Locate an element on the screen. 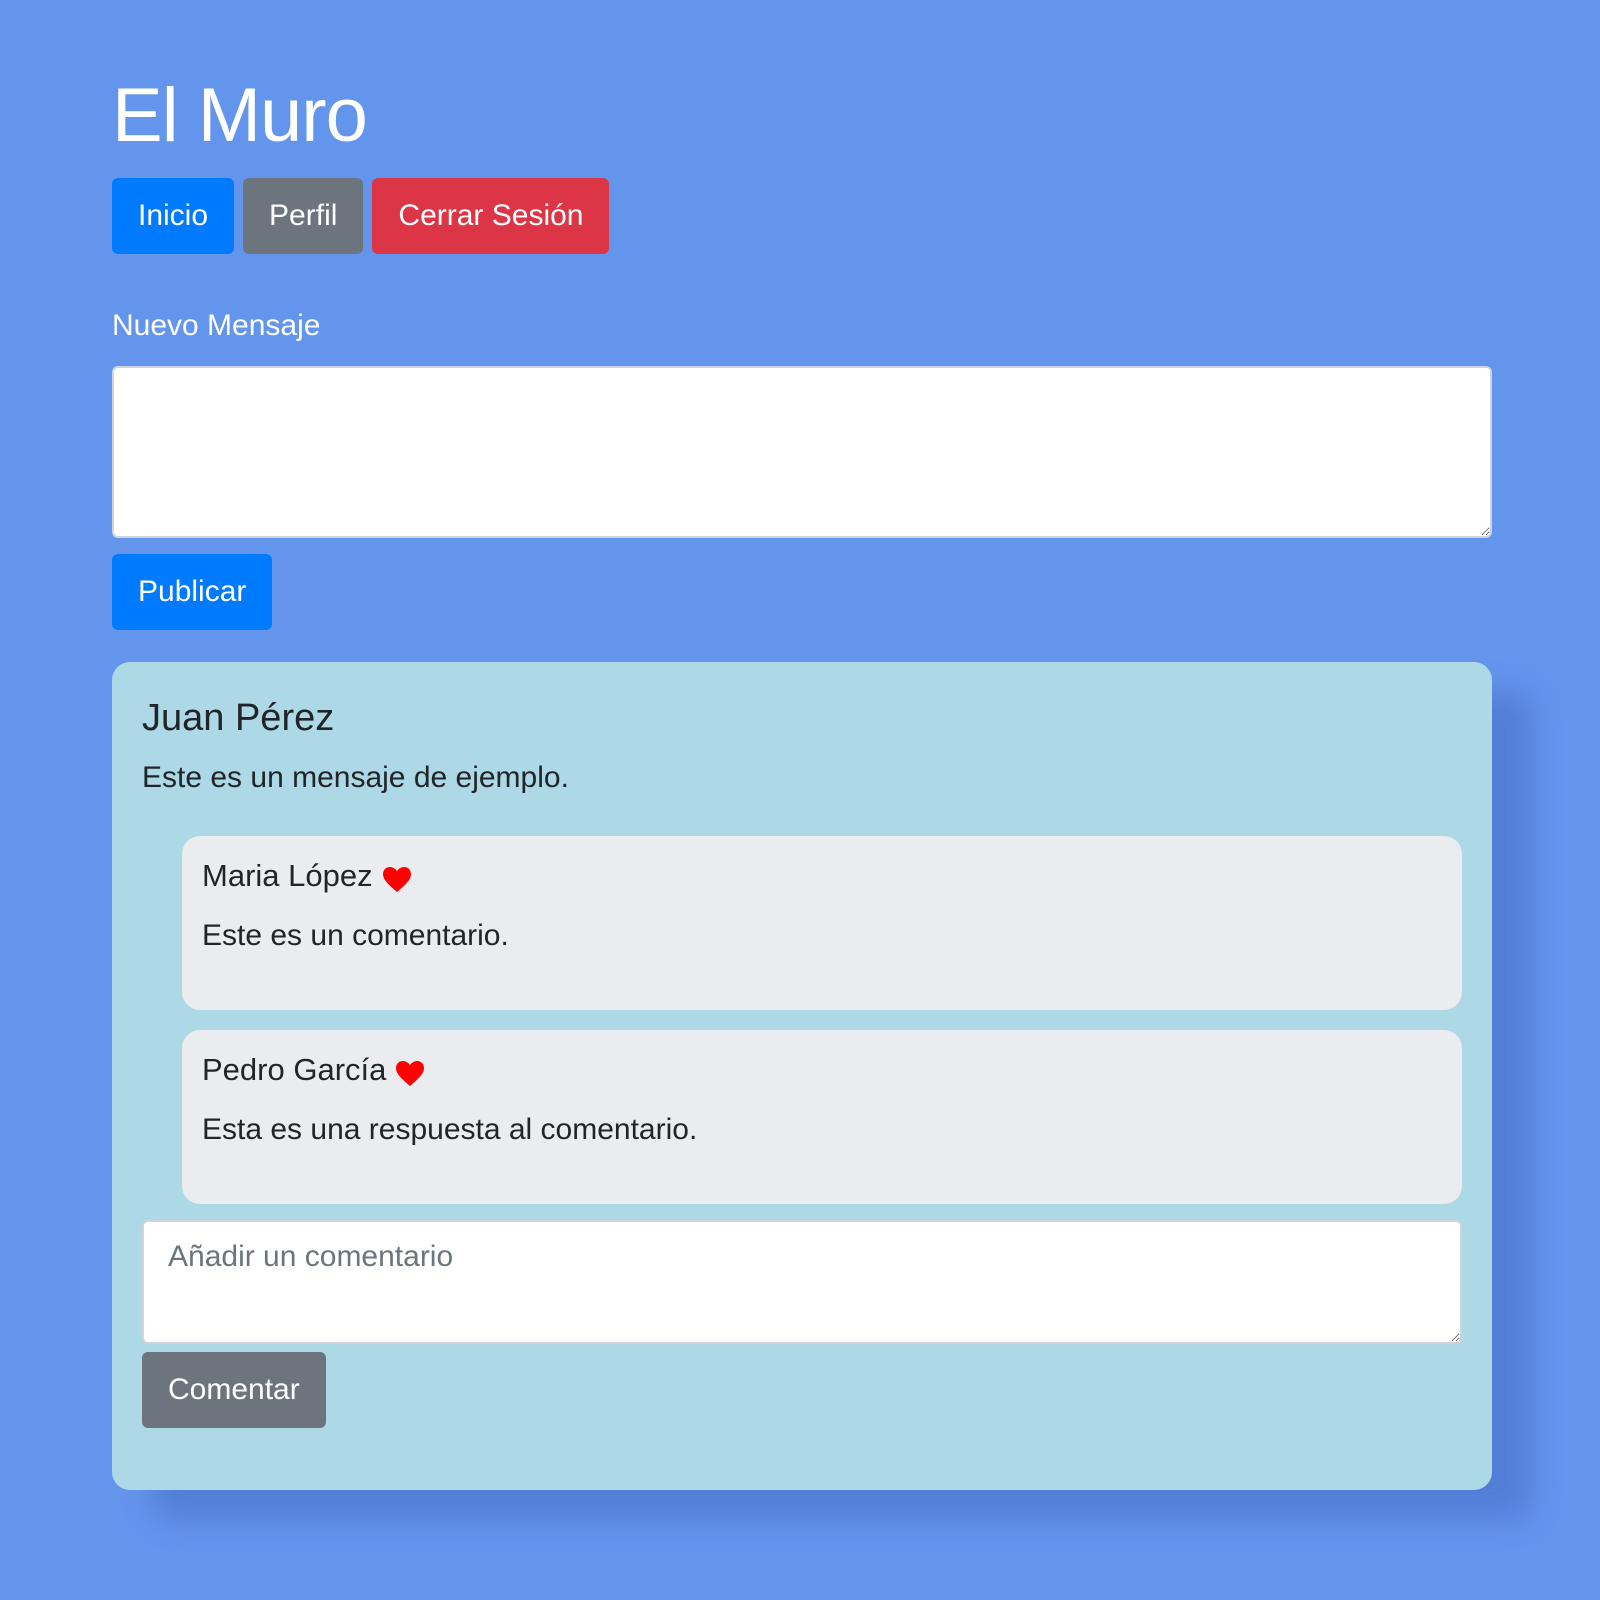 This screenshot has height=1600, width=1600. comment-author-row: Pedro García is located at coordinates (313, 1070).